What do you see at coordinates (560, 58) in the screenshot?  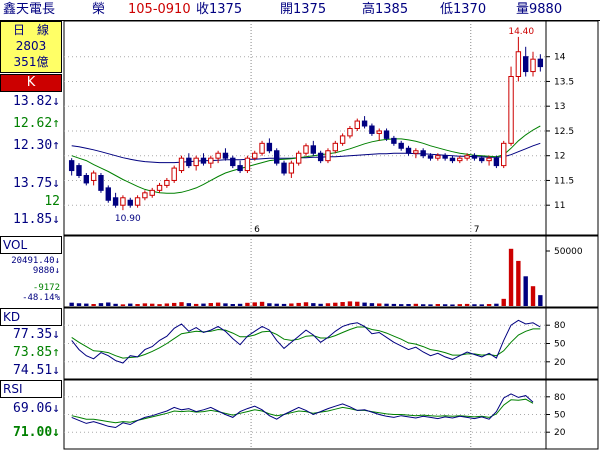 I see `price-tick-label: 14` at bounding box center [560, 58].